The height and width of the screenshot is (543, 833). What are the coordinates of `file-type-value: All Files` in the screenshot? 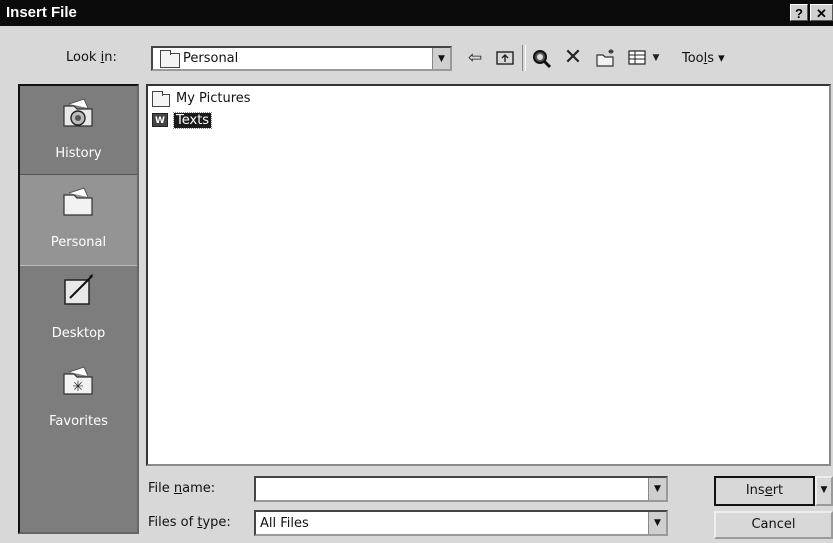 It's located at (284, 523).